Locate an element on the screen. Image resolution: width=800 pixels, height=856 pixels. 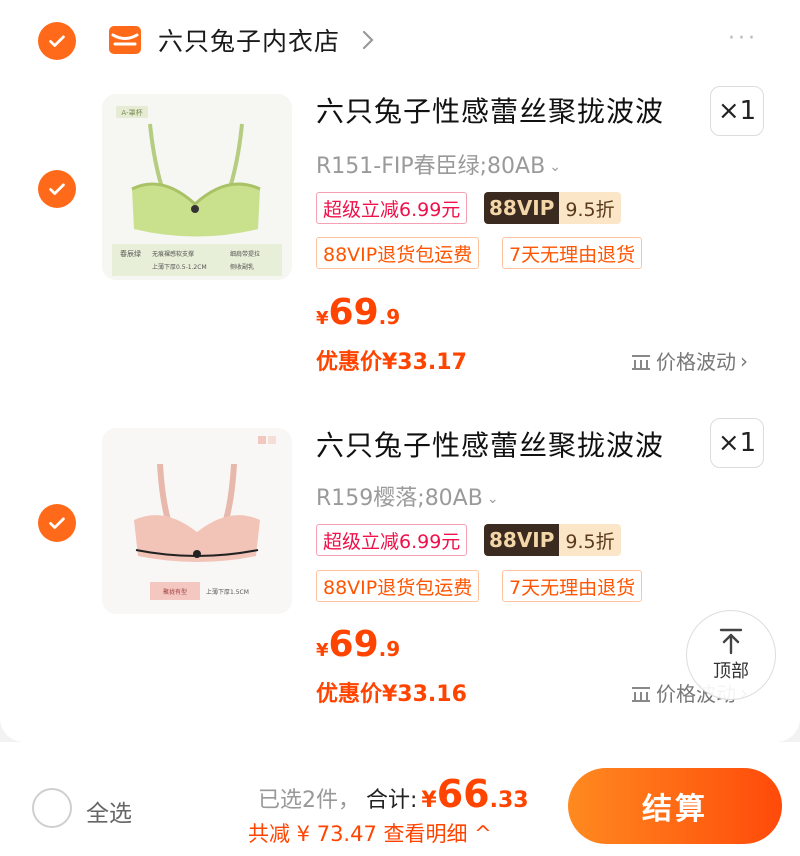
spec-selector: R159樱落;80AB ⌄ is located at coordinates (407, 496).